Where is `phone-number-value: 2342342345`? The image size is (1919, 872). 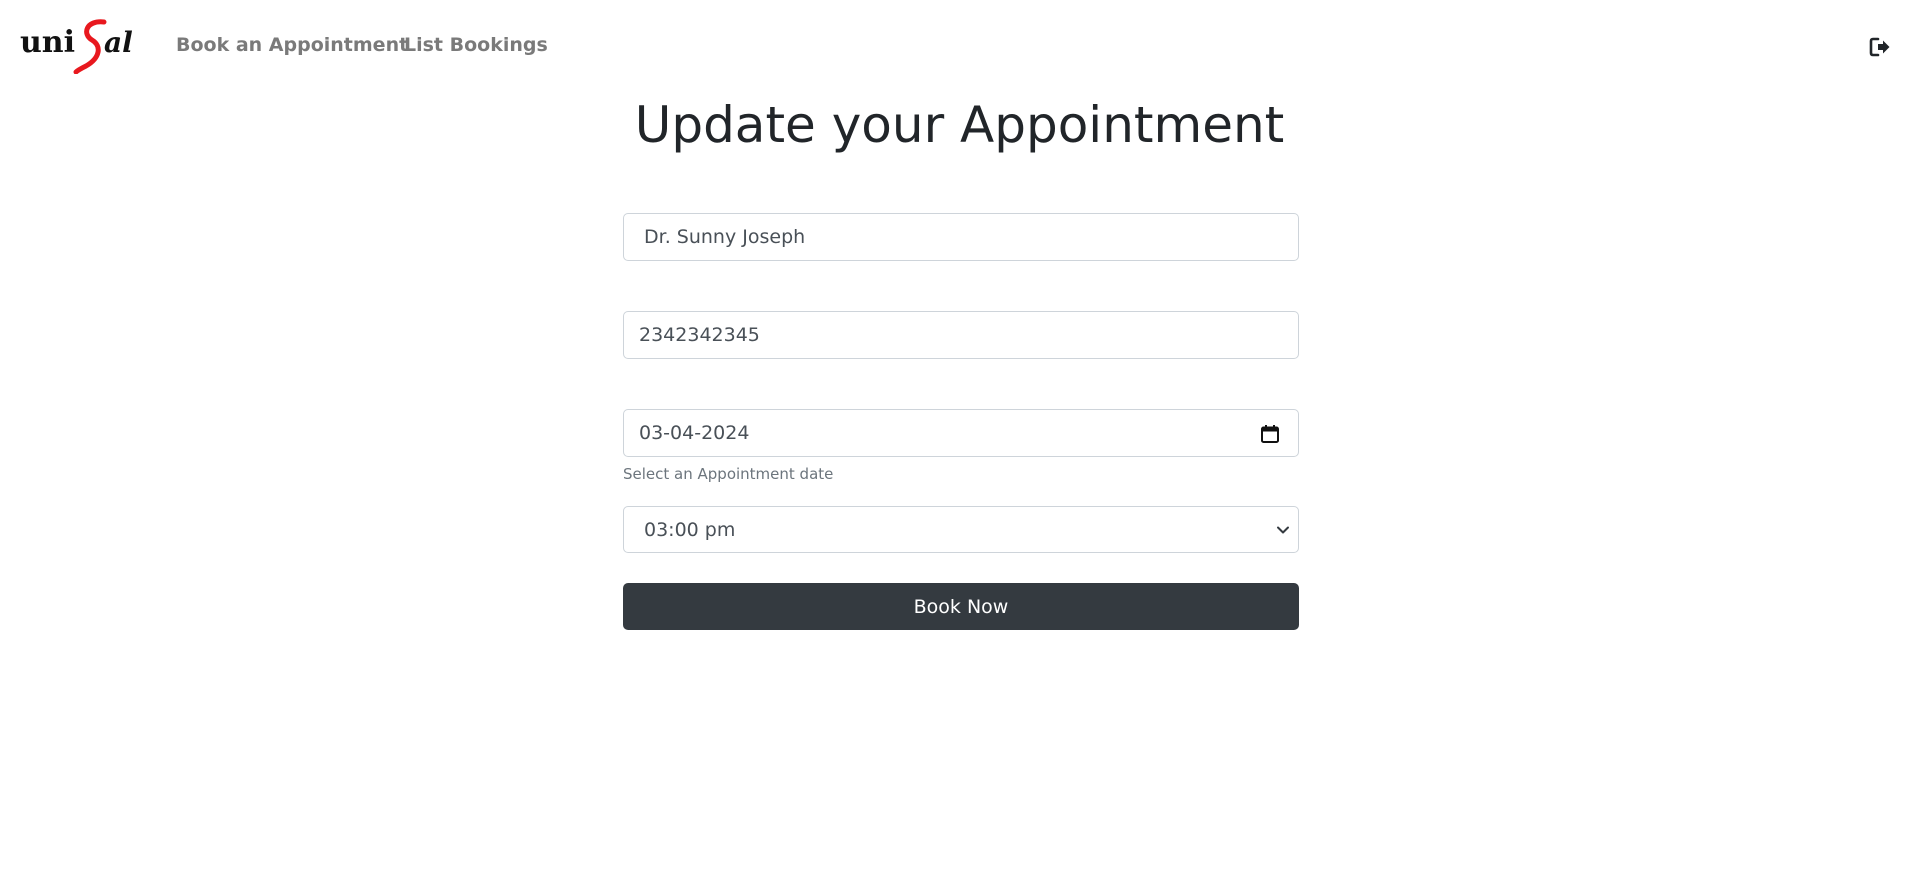
phone-number-value: 2342342345 is located at coordinates (699, 335).